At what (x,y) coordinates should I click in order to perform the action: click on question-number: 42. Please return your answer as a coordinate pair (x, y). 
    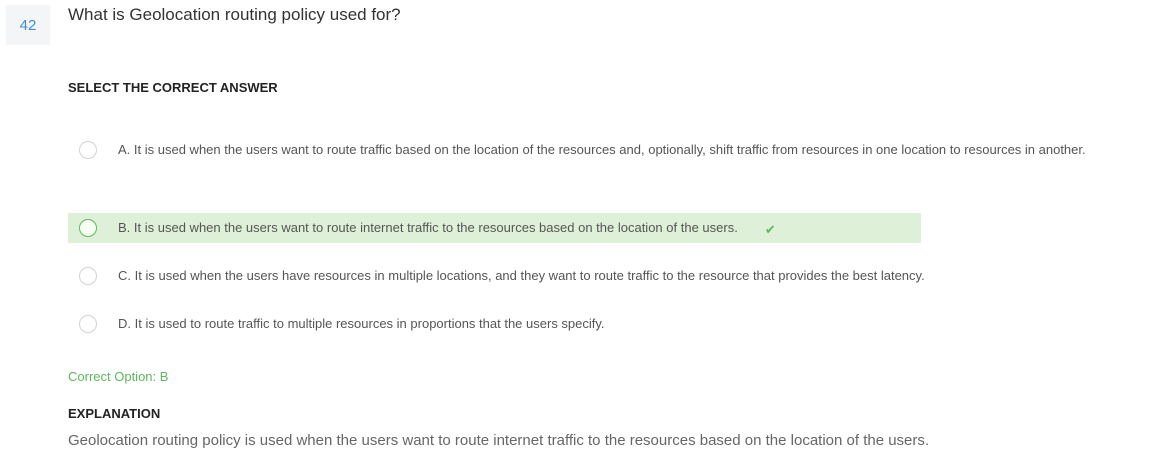
    Looking at the image, I should click on (28, 25).